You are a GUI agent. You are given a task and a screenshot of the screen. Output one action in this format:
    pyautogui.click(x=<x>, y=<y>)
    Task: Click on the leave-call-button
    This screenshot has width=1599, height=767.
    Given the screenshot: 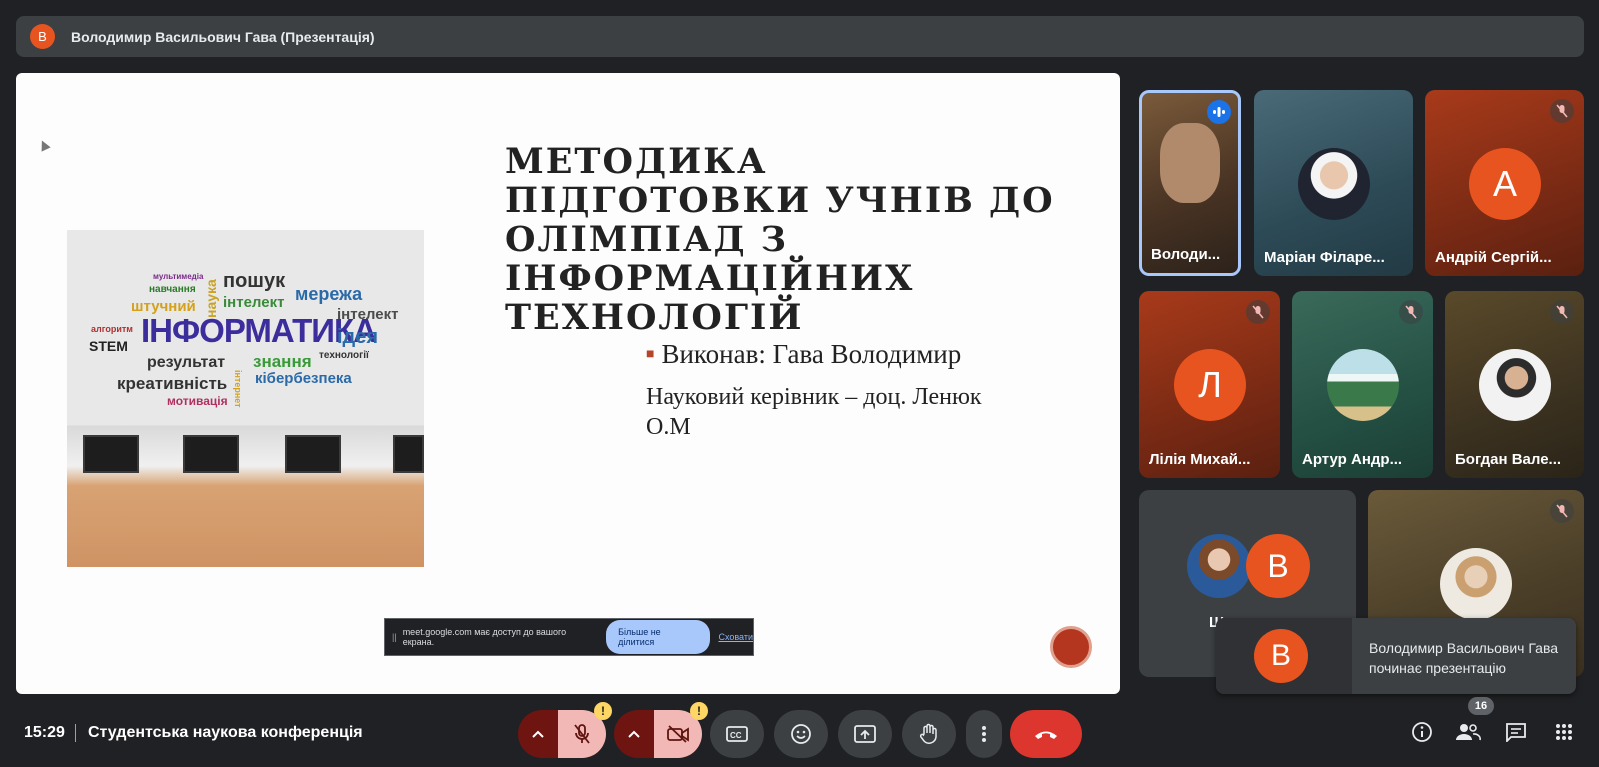 What is the action you would take?
    pyautogui.click(x=1046, y=734)
    